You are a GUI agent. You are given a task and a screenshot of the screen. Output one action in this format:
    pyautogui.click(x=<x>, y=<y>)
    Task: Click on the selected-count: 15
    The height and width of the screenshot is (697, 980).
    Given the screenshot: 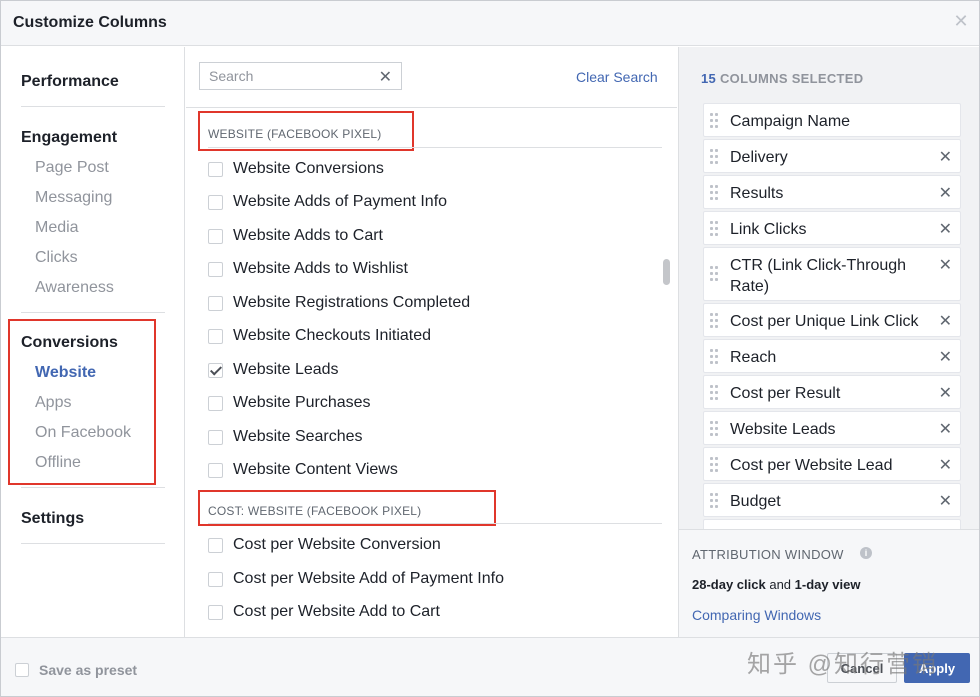 What is the action you would take?
    pyautogui.click(x=709, y=78)
    